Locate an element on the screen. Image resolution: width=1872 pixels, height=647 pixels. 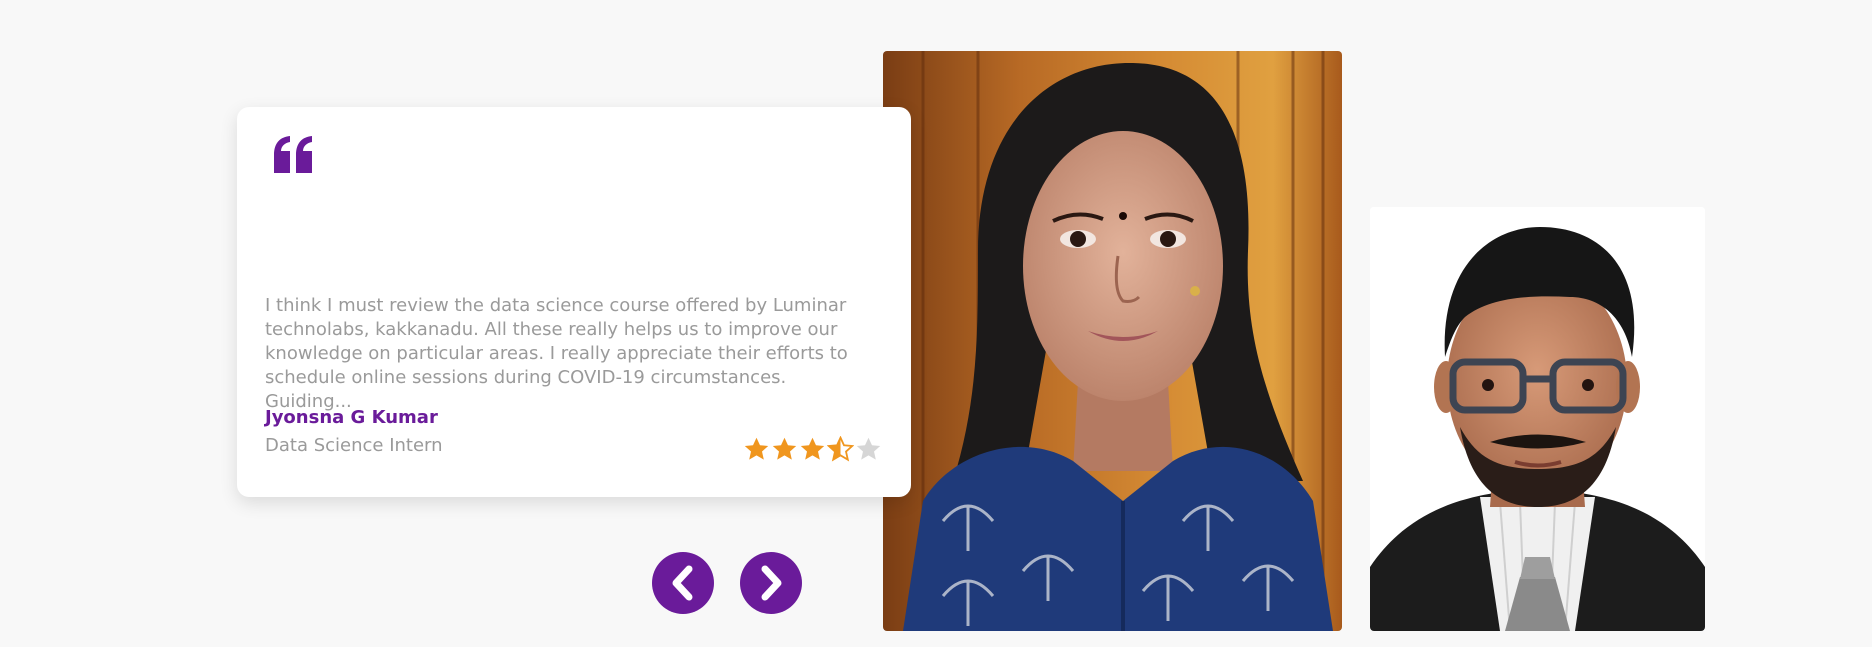
reviewer-role: Data Science Intern is located at coordinates (354, 445).